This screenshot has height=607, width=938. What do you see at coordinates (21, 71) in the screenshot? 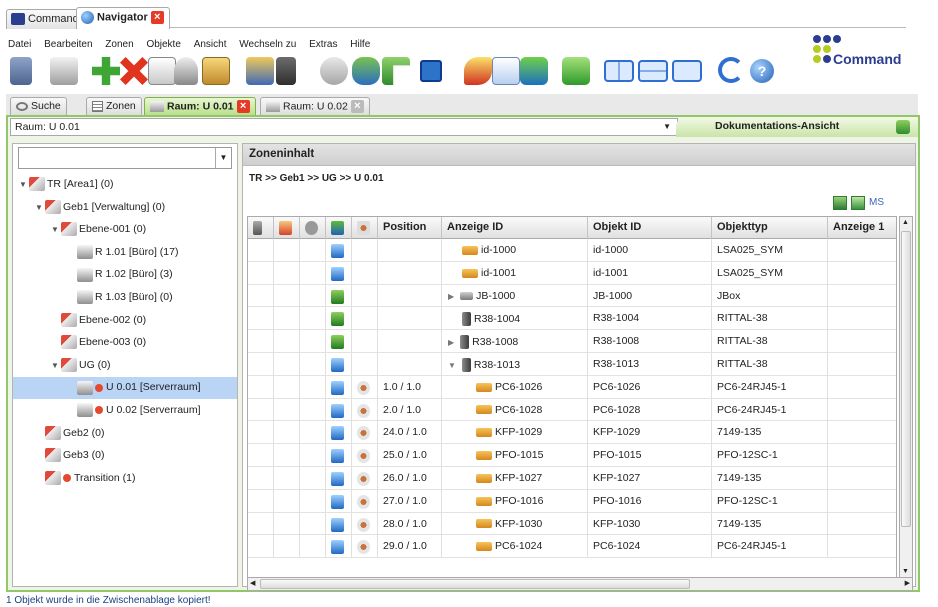
I see `exit-door-icon` at bounding box center [21, 71].